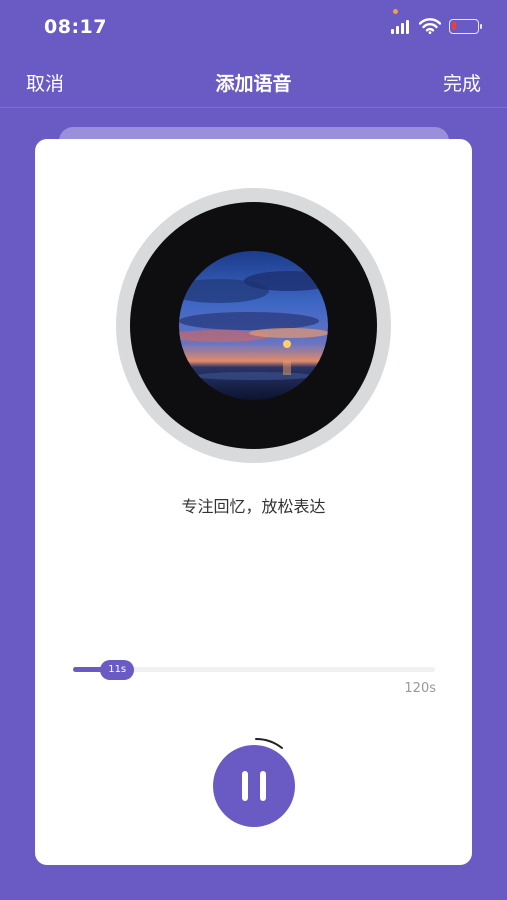  What do you see at coordinates (420, 688) in the screenshot?
I see `total-duration: 120s` at bounding box center [420, 688].